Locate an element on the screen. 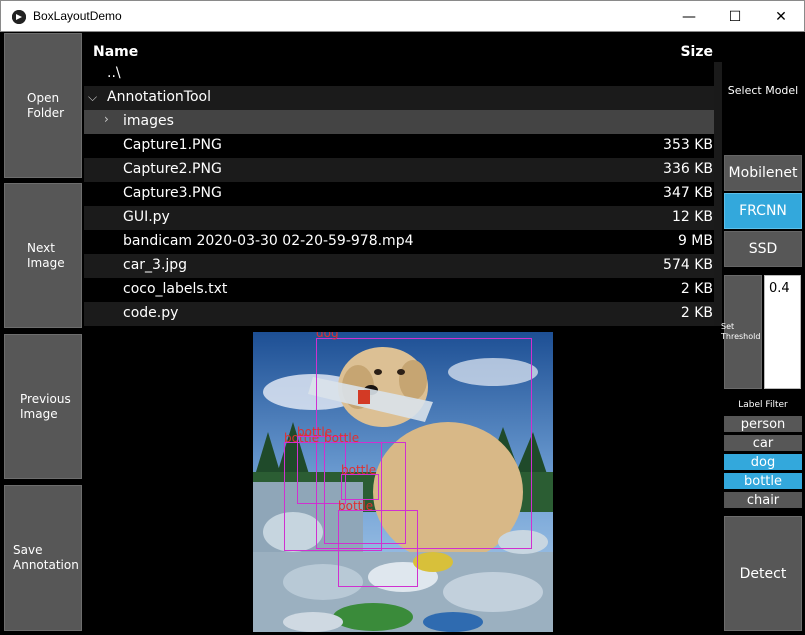 The image size is (805, 635). file-row: Capture2.PNG 336 KB is located at coordinates (403, 170).